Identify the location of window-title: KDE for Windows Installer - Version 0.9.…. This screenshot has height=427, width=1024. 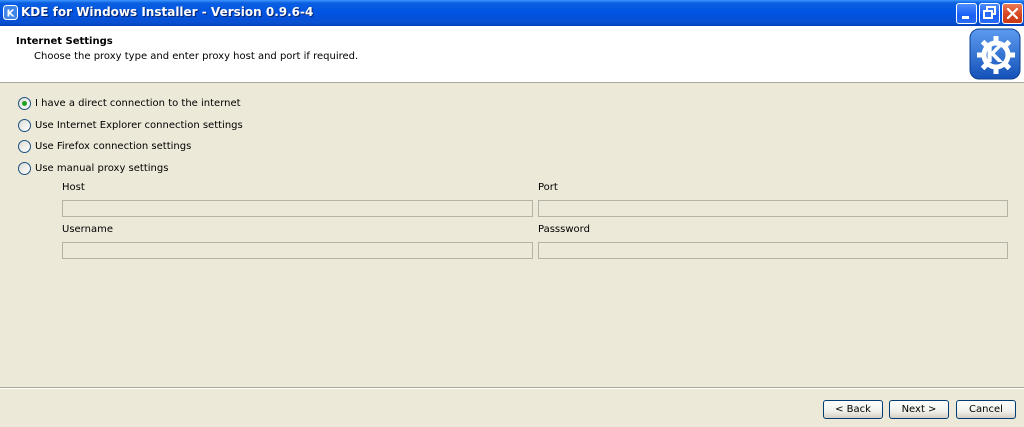
(167, 12).